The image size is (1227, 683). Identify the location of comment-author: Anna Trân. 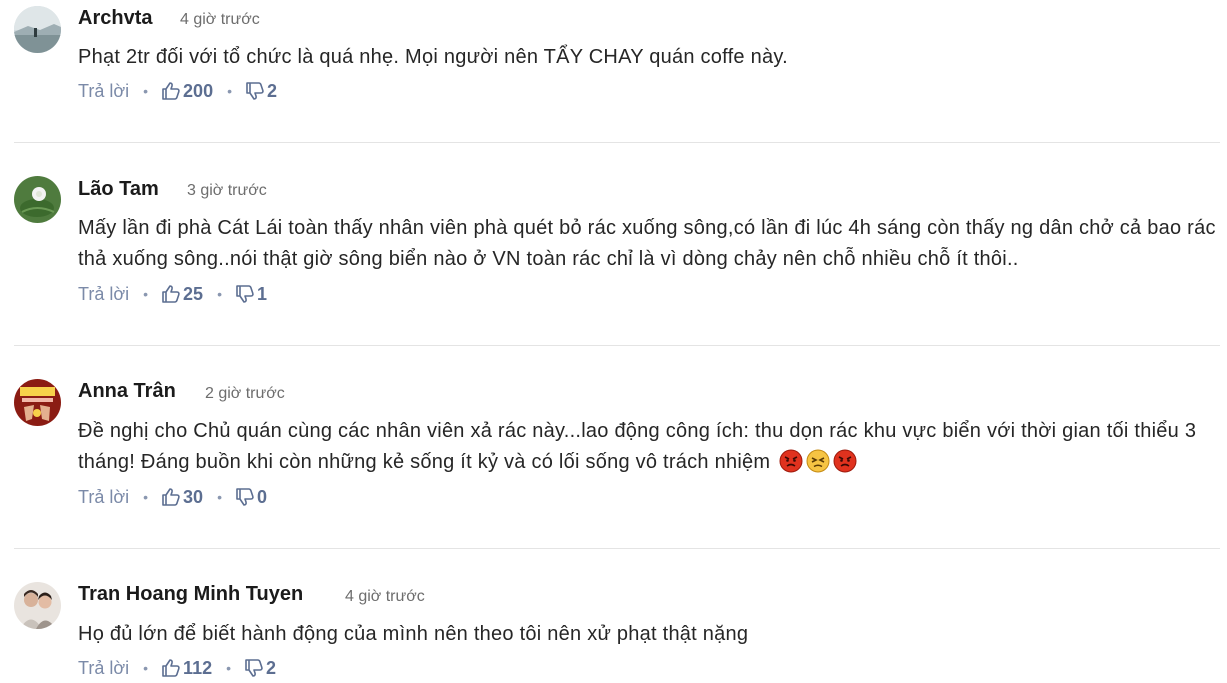
(127, 391).